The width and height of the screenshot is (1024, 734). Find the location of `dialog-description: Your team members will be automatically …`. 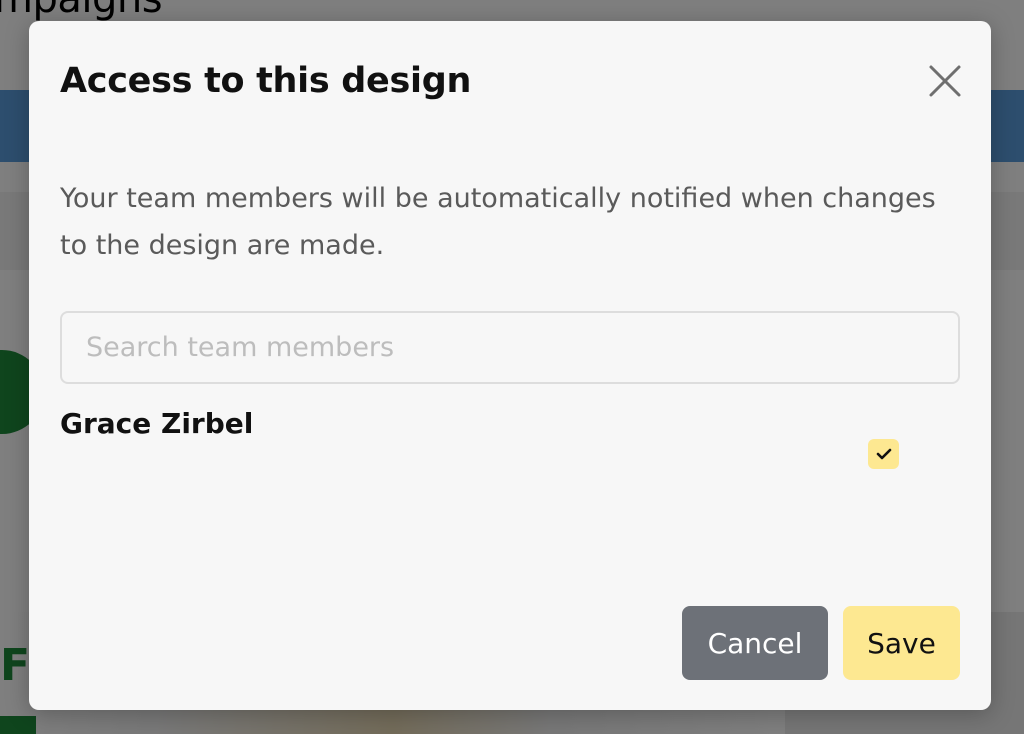

dialog-description: Your team members will be automatically … is located at coordinates (498, 222).